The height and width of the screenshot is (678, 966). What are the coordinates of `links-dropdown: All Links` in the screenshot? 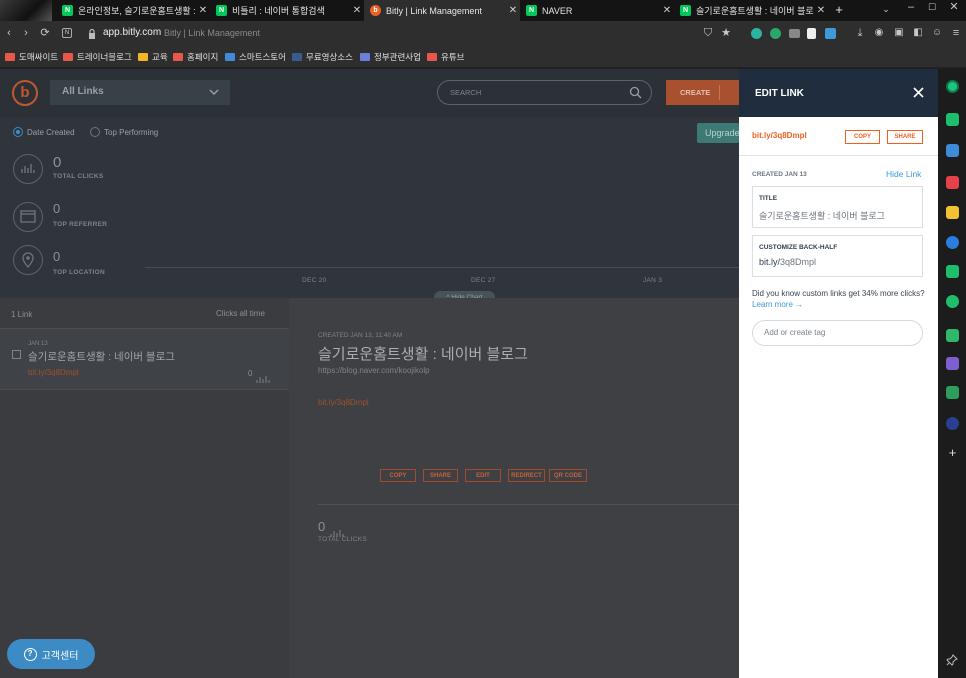 It's located at (140, 92).